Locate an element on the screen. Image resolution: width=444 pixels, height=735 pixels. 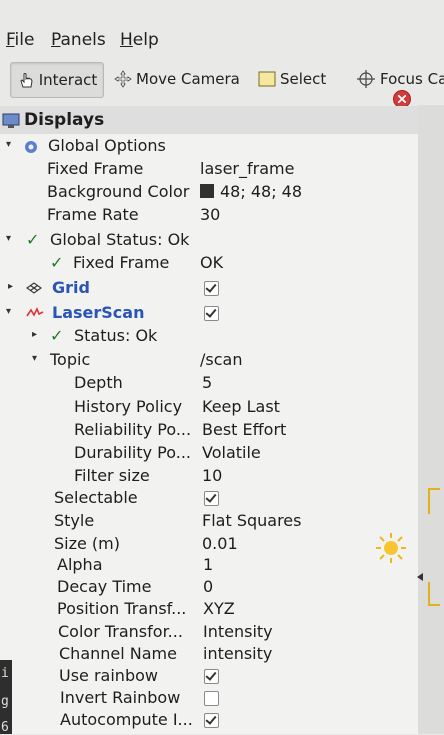
style-value: Flat Squares is located at coordinates (251, 520).